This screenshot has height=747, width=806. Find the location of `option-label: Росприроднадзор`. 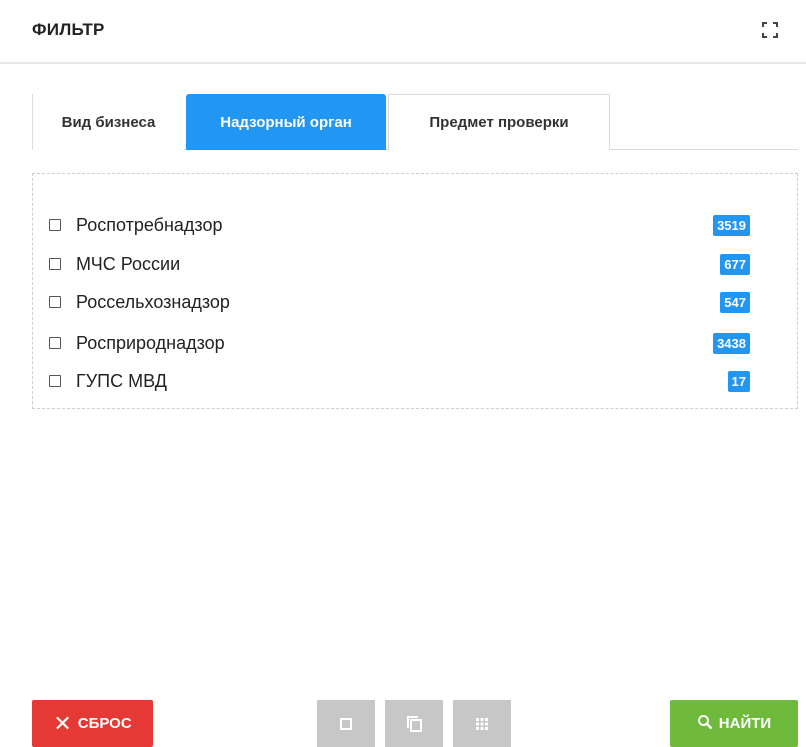

option-label: Росприроднадзор is located at coordinates (150, 342).